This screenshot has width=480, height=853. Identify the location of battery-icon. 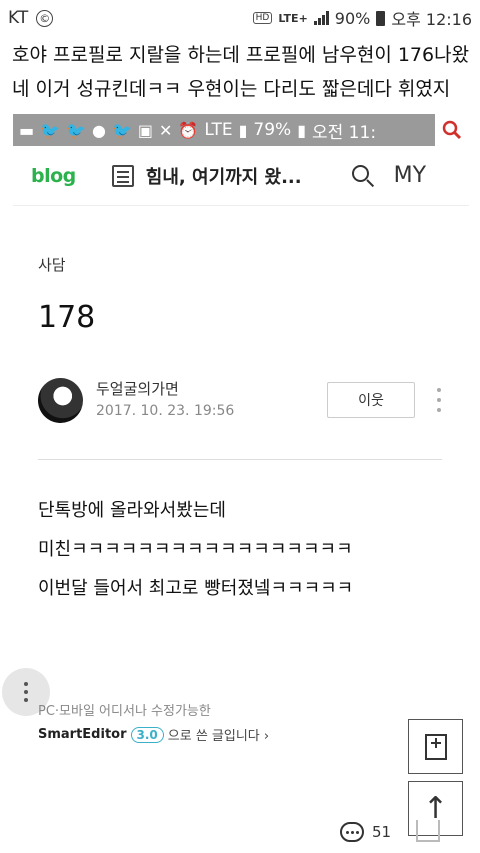
(381, 18).